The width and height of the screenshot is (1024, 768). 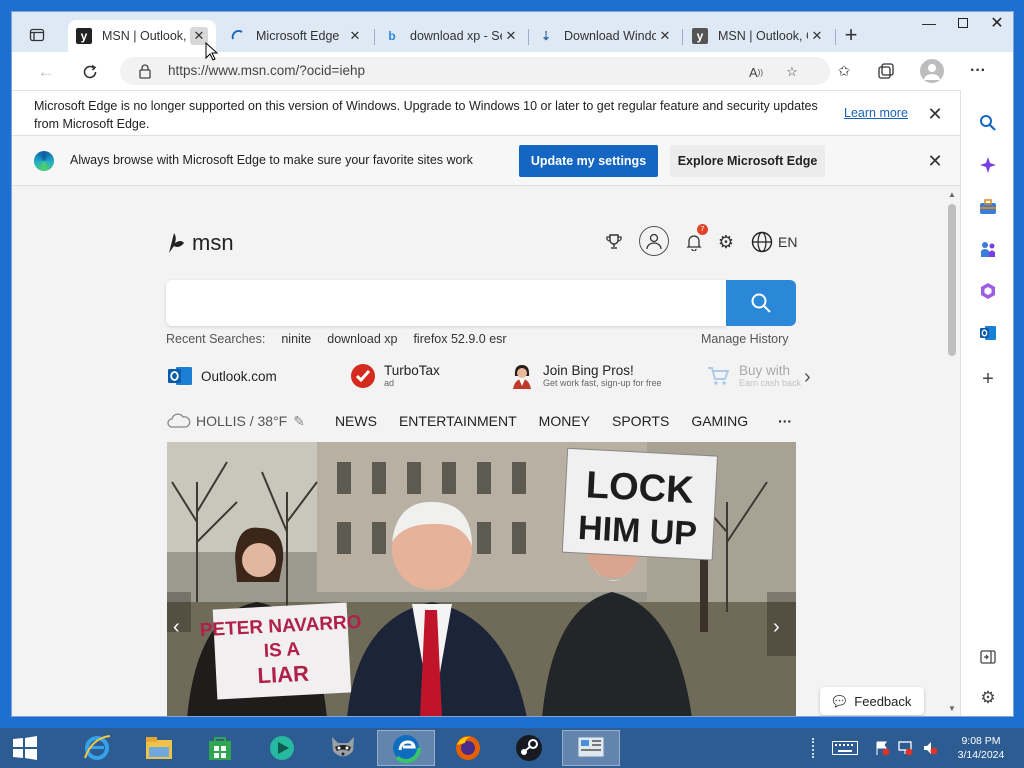 I want to click on rewards-trophy-icon, so click(x=614, y=242).